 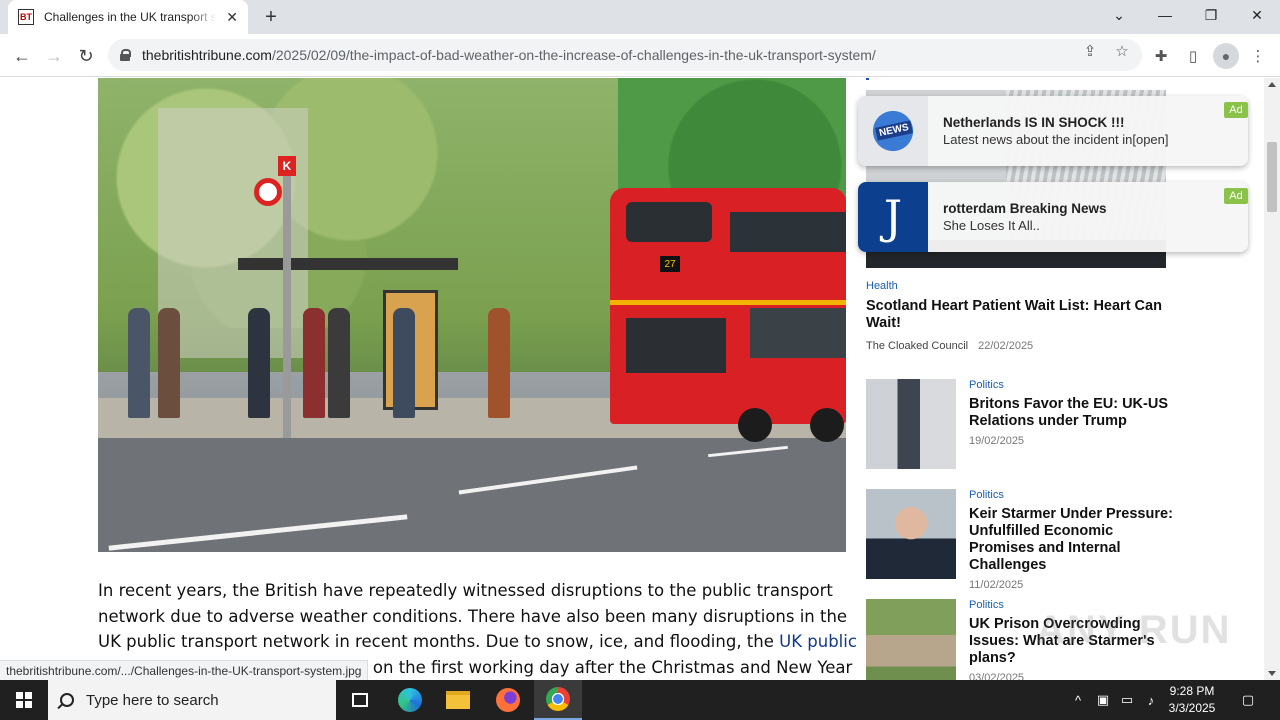 I want to click on page-scrollbar, so click(x=1272, y=379).